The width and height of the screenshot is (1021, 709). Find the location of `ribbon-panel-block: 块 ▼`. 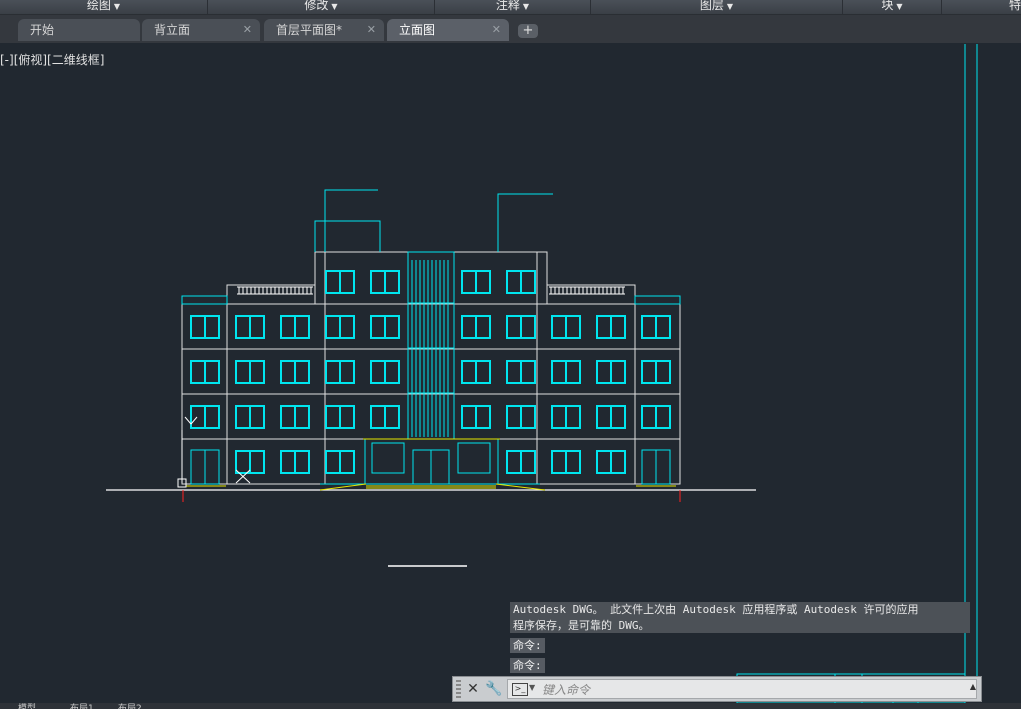

ribbon-panel-block: 块 ▼ is located at coordinates (892, 7).